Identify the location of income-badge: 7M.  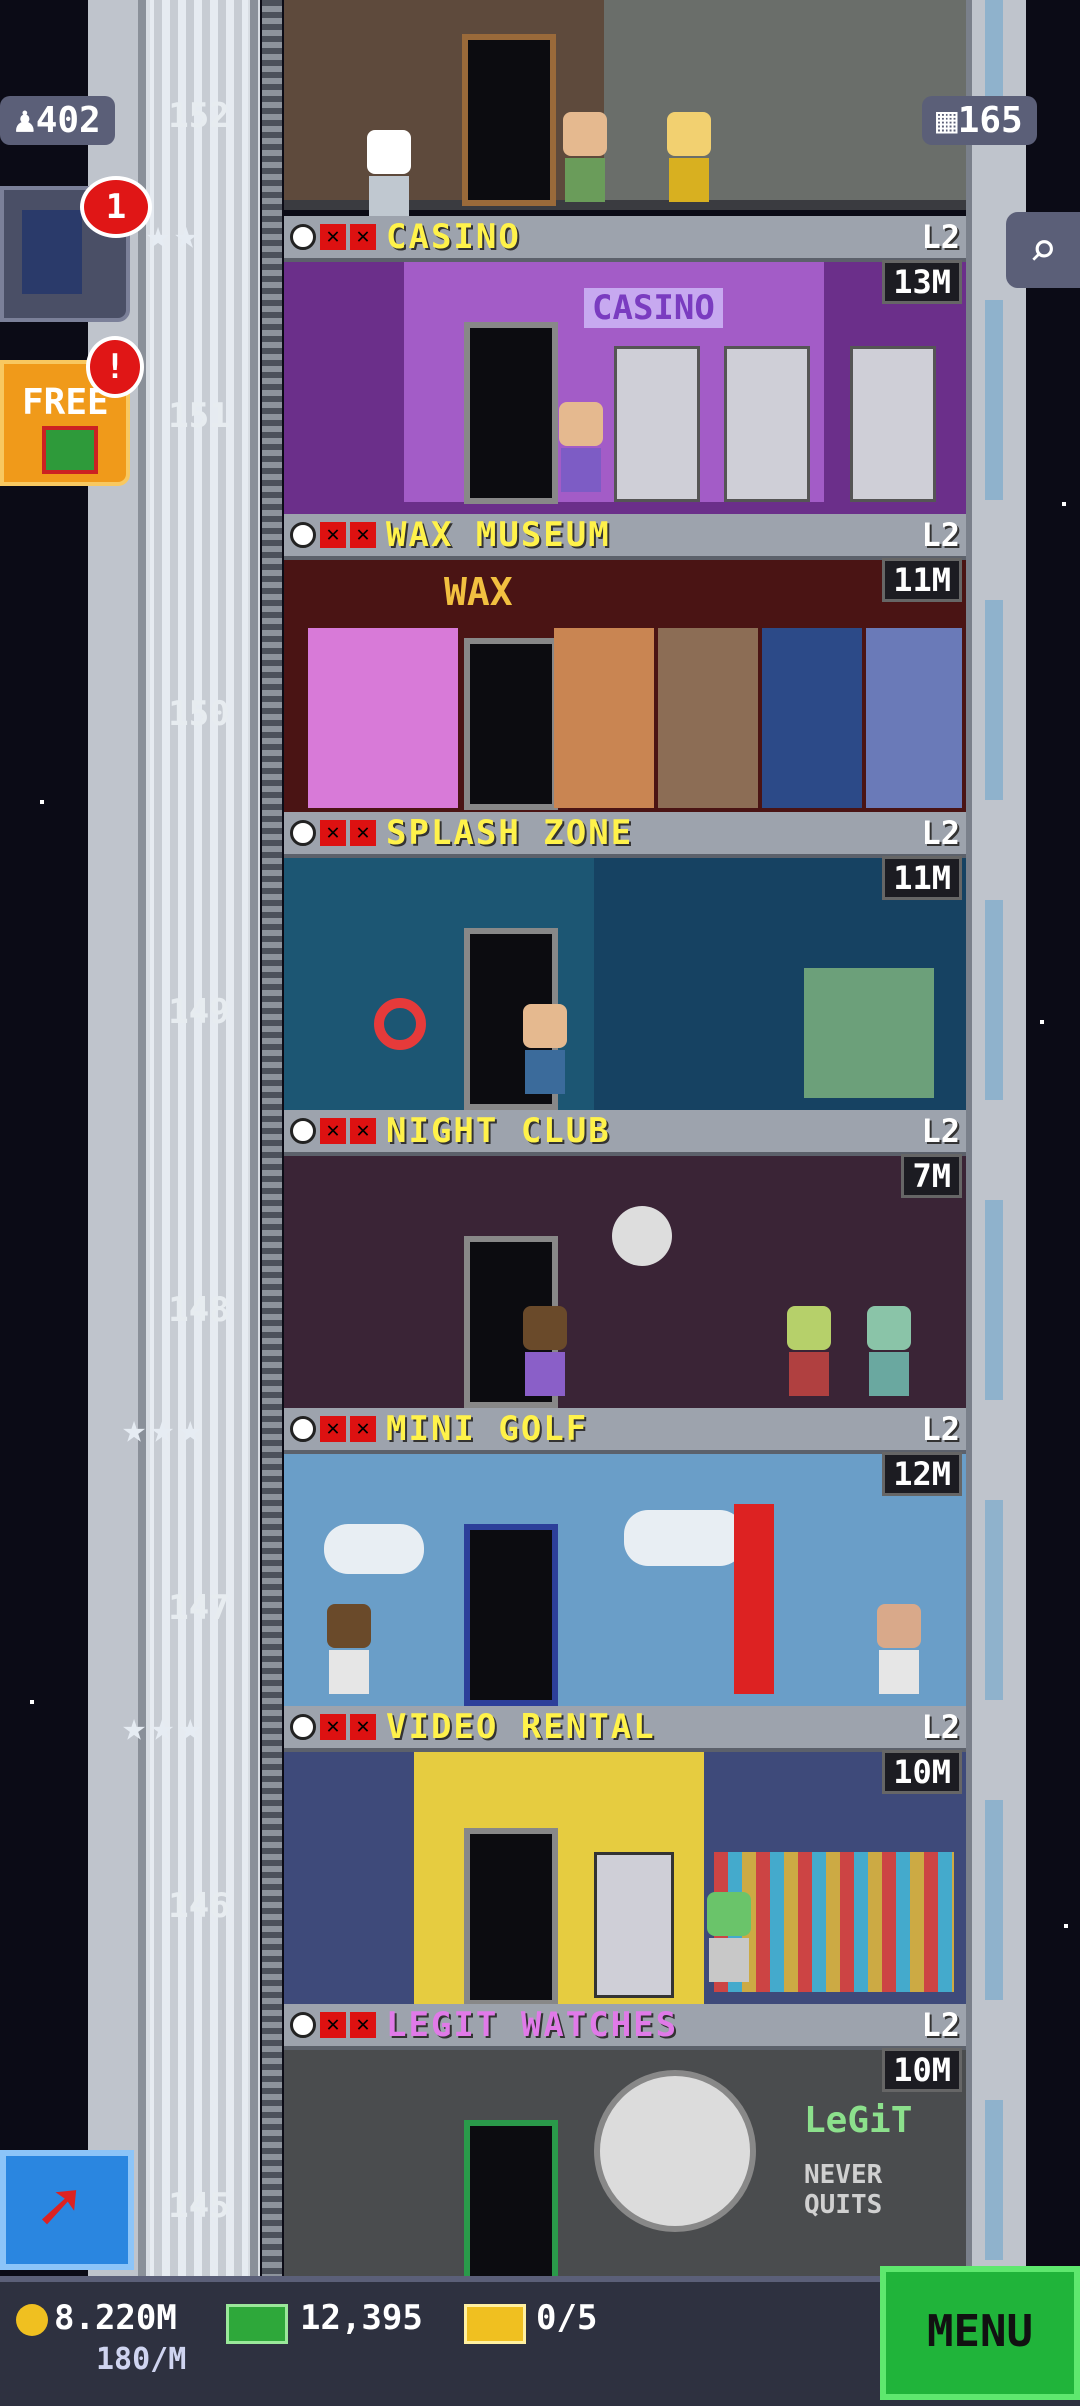
(931, 1176).